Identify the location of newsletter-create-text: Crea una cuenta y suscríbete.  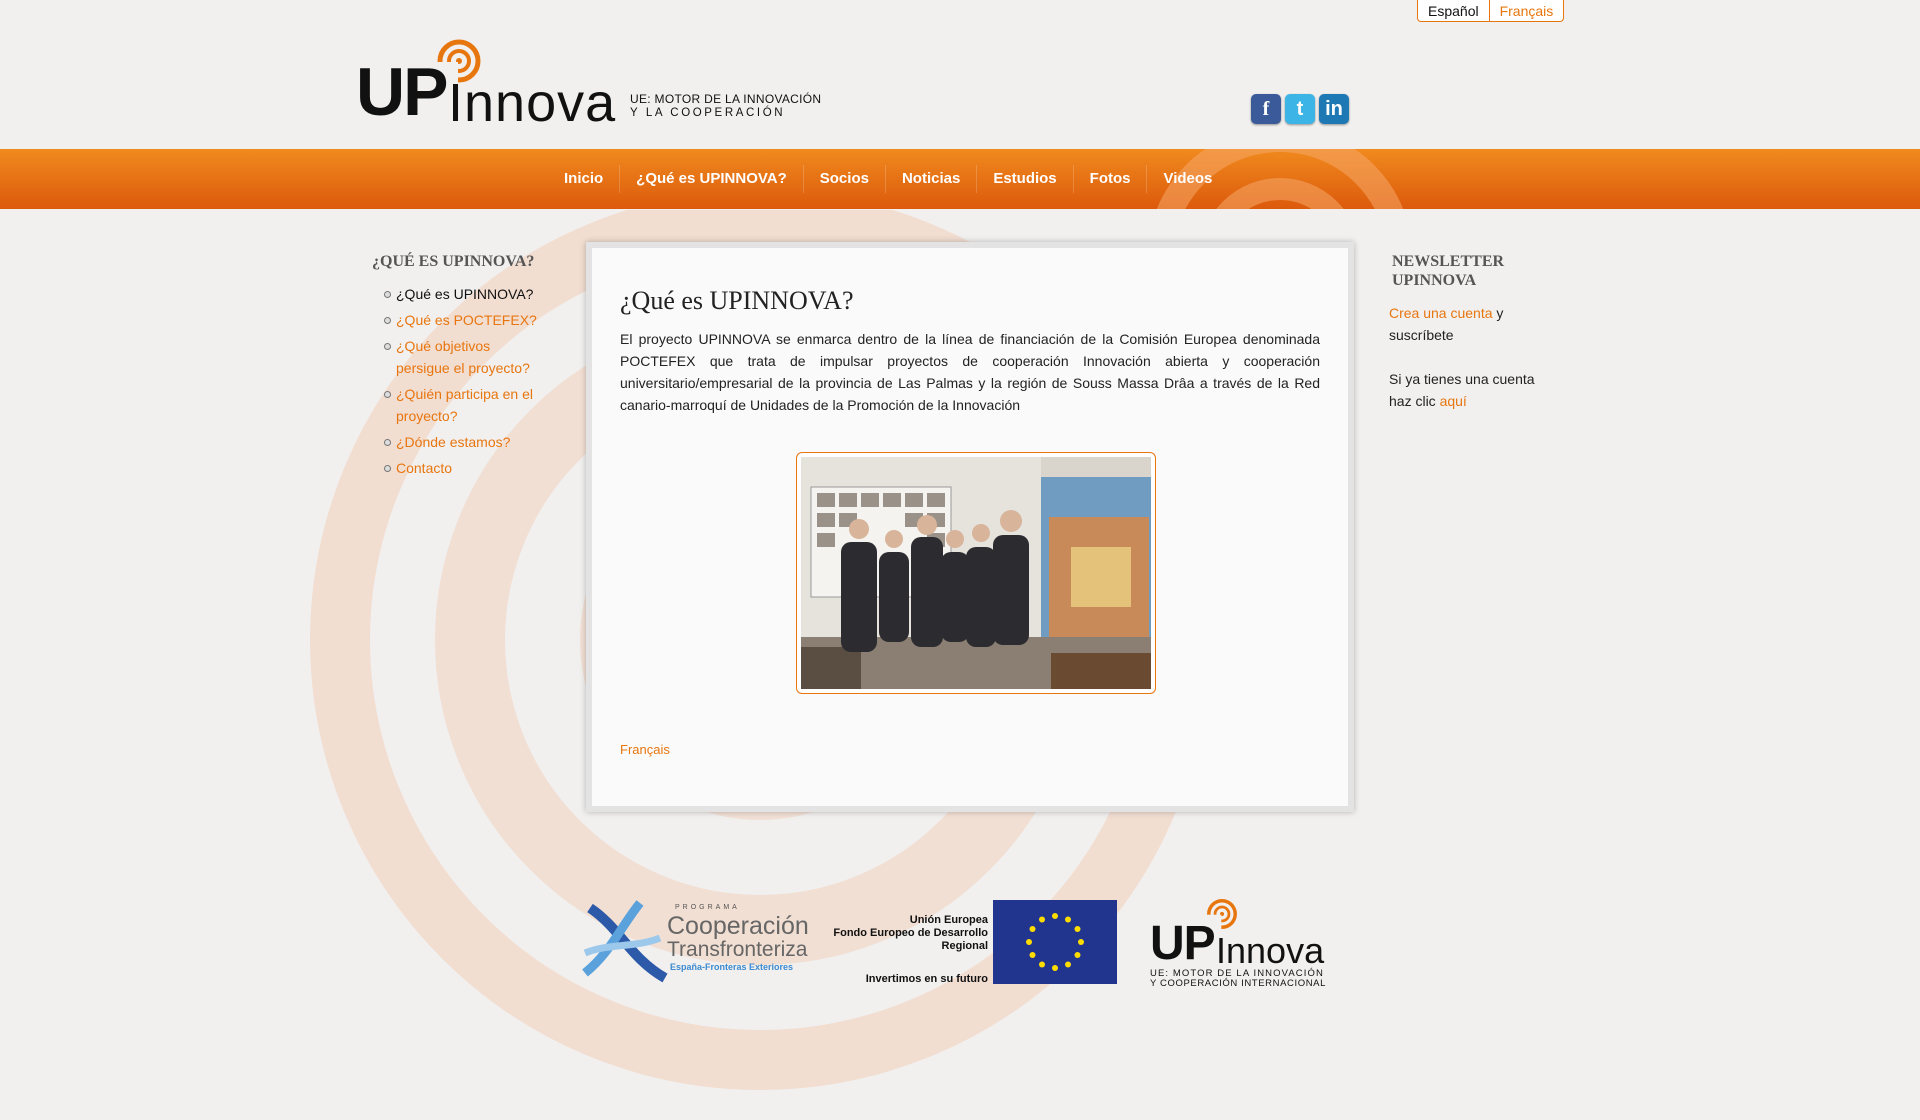
(1474, 324).